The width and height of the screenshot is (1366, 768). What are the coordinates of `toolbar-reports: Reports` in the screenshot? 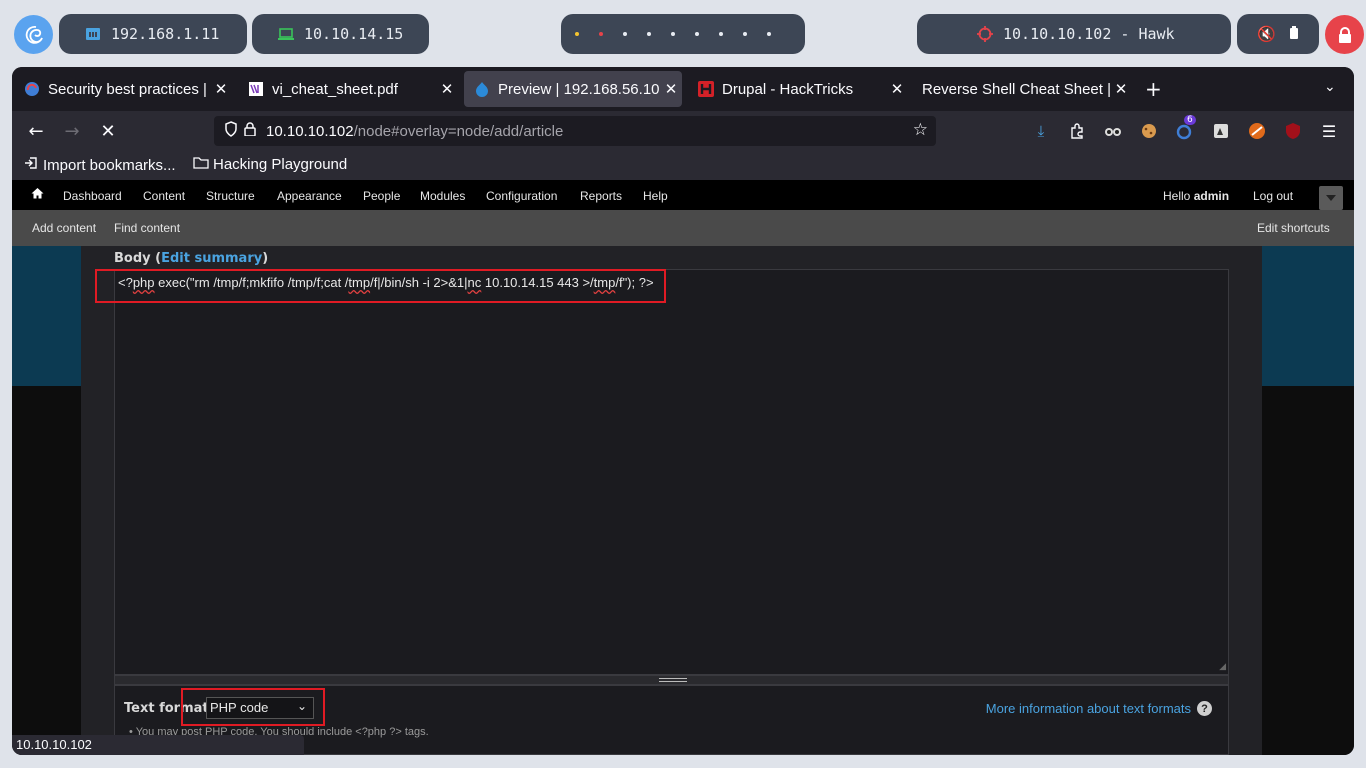 It's located at (601, 196).